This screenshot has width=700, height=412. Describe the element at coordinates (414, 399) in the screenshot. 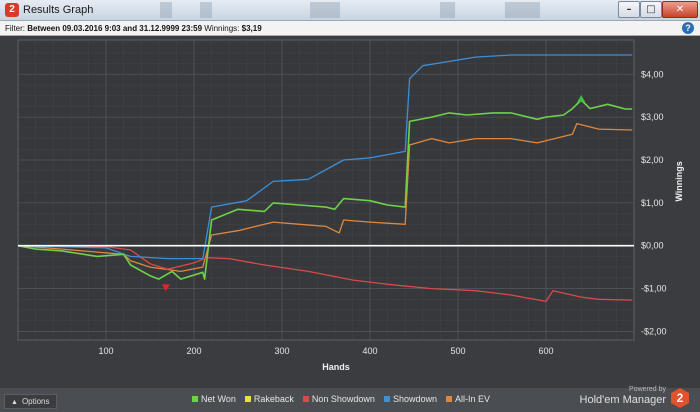

I see `legend-label: Showdown` at that location.